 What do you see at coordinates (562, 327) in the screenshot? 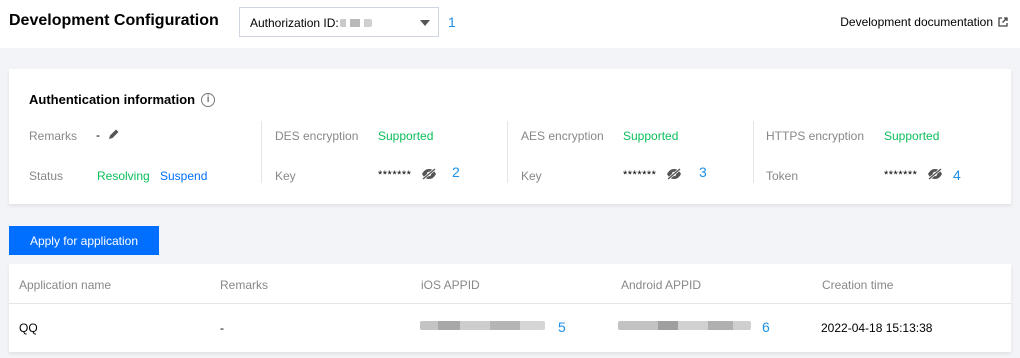
I see `marker-5: 5` at bounding box center [562, 327].